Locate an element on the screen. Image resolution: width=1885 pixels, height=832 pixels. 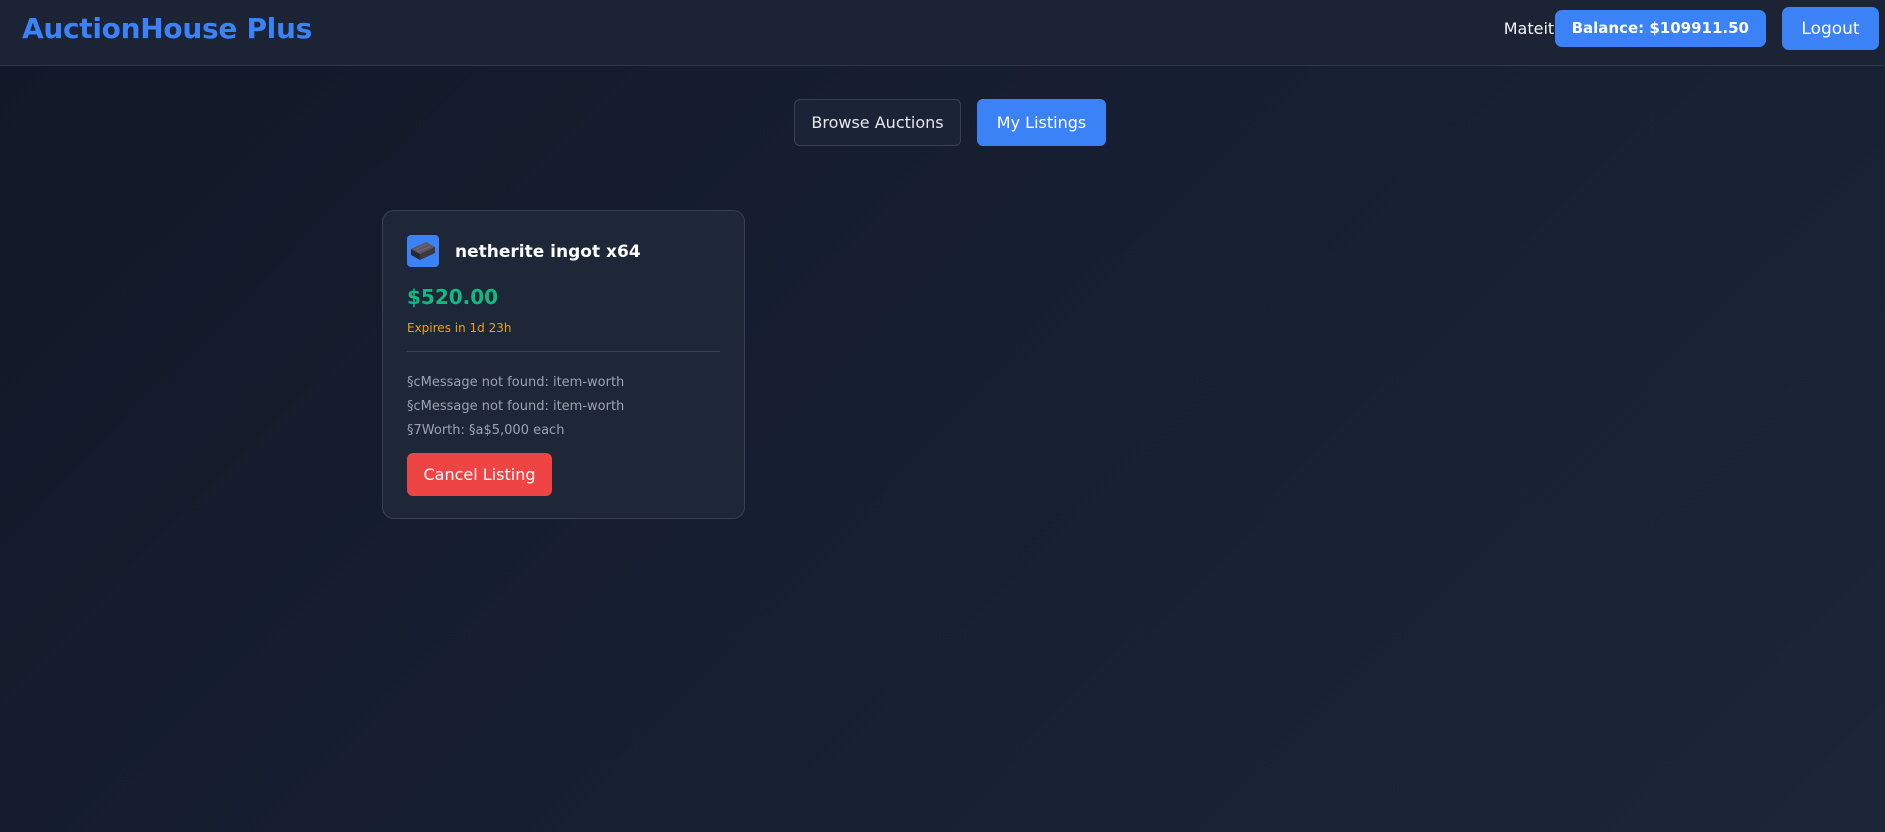
expiry-text: Expires in 1d 23h is located at coordinates (459, 328).